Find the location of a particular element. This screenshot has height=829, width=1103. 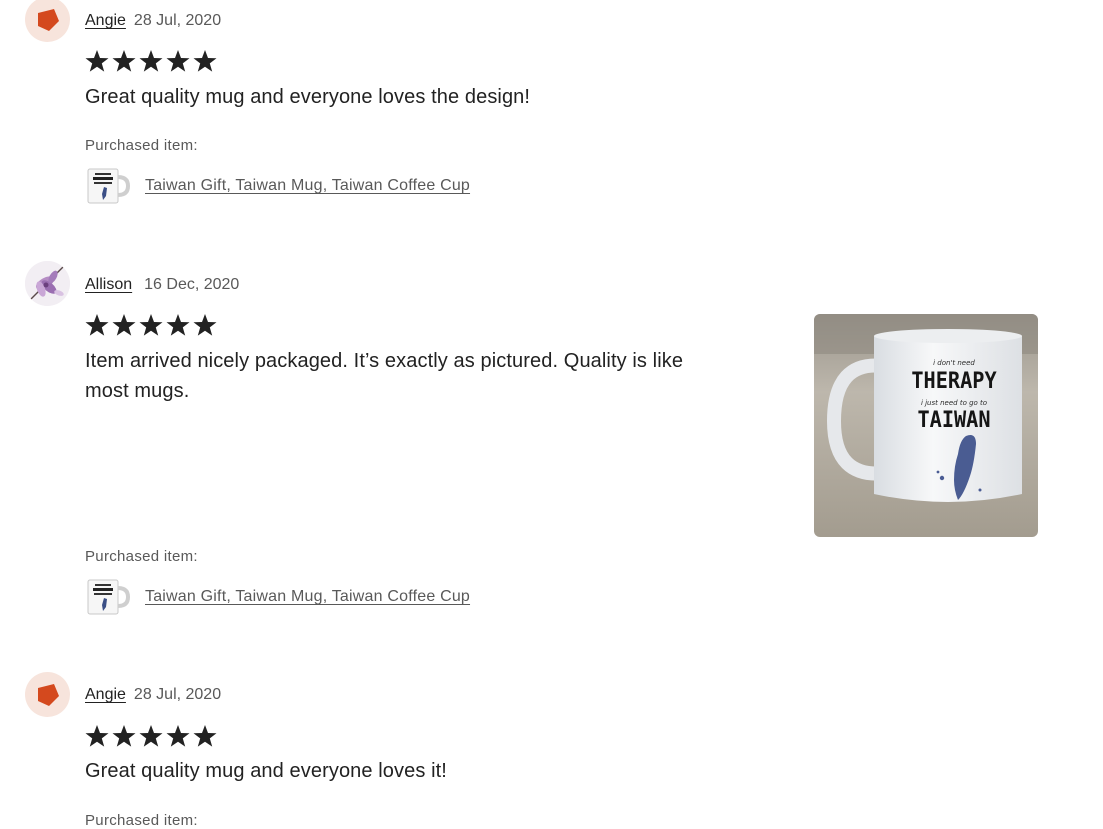

review-meta: Allison 16 Dec, 2020 is located at coordinates (162, 285).